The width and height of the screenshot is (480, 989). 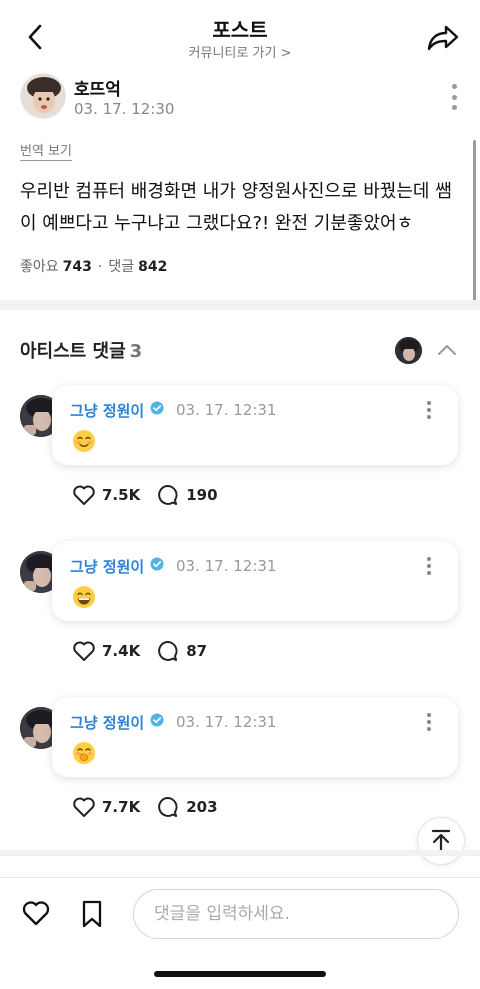 I want to click on translate-link: 번역 보기, so click(x=46, y=150).